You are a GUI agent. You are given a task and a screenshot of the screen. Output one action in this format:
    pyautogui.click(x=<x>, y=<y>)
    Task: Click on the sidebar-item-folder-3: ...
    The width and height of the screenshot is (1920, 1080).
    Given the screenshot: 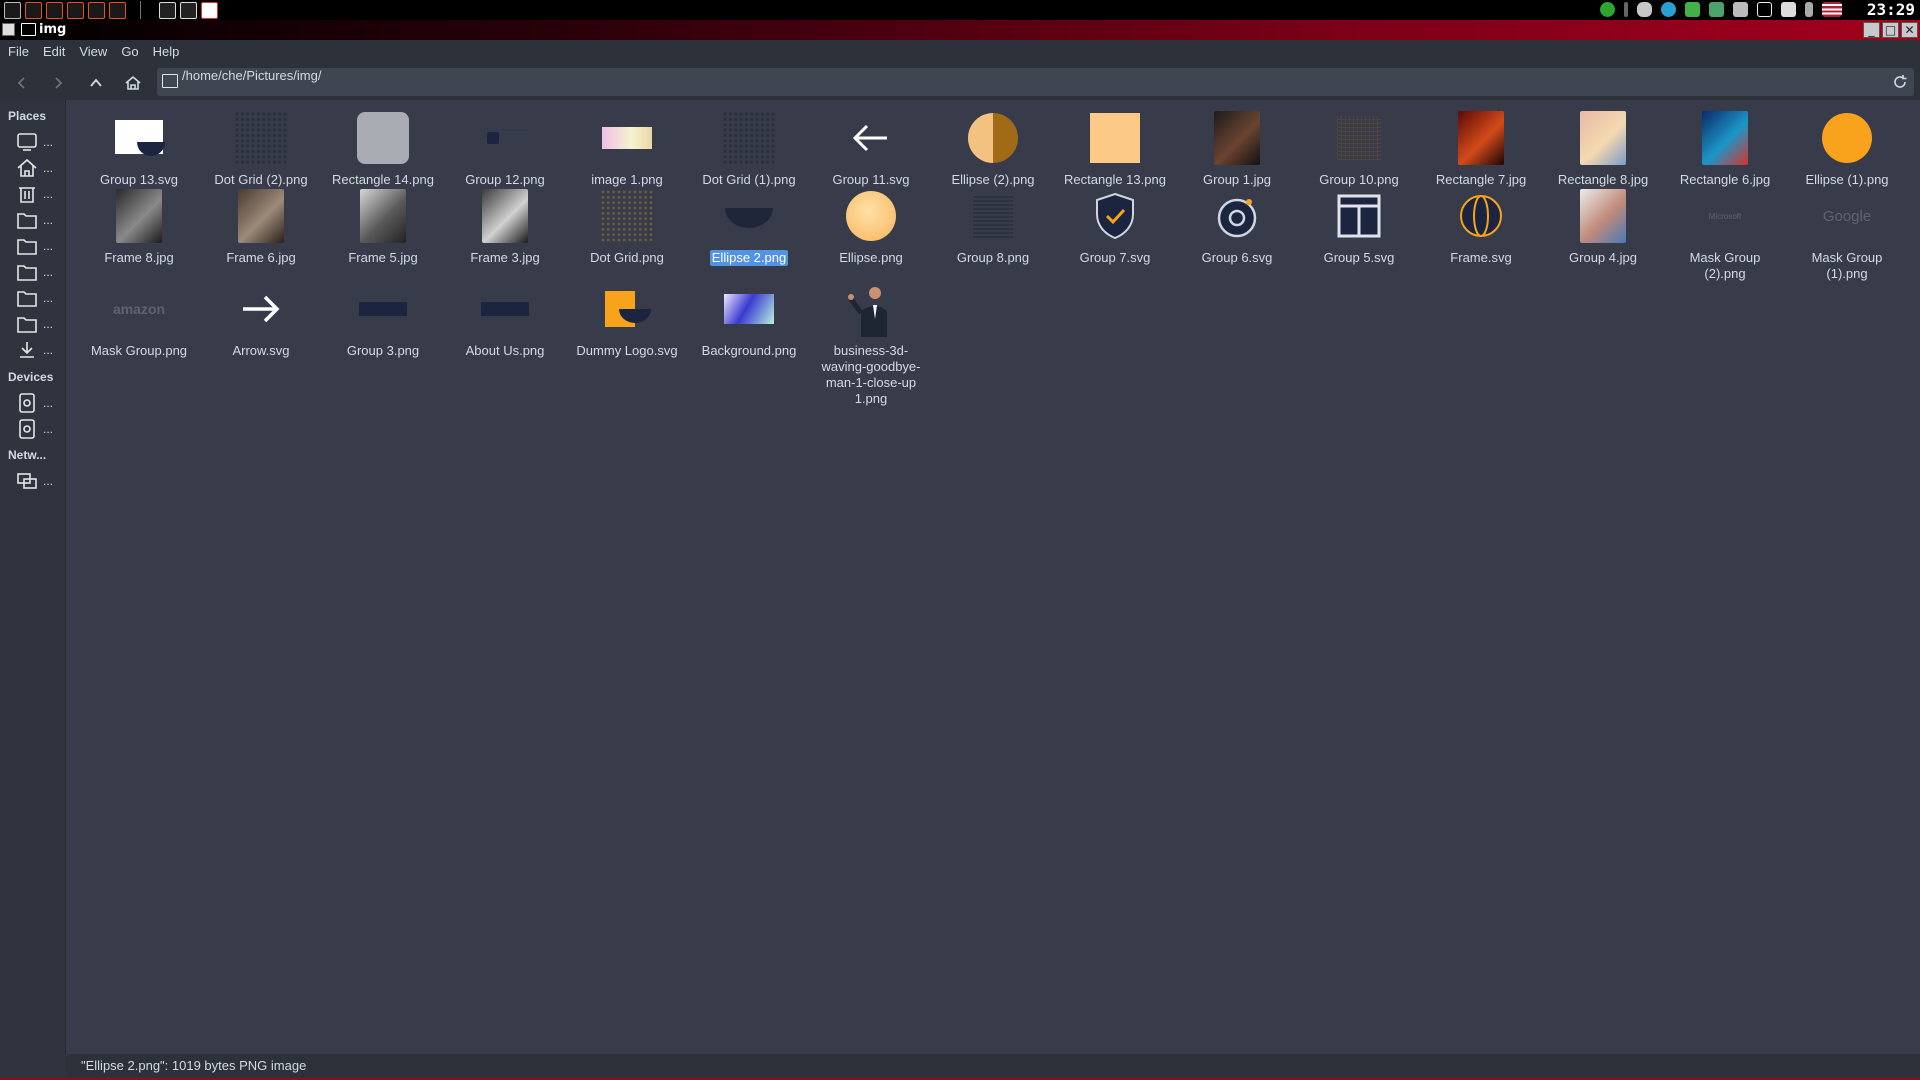 What is the action you would take?
    pyautogui.click(x=39, y=220)
    